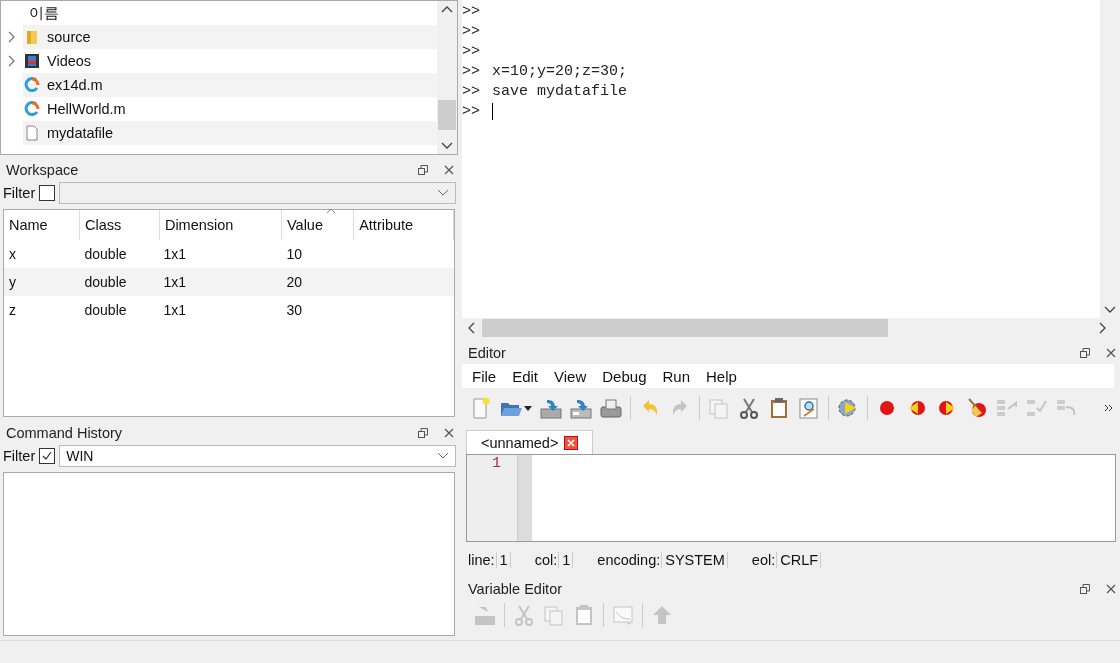 This screenshot has width=1120, height=663. I want to click on save-icon, so click(551, 408).